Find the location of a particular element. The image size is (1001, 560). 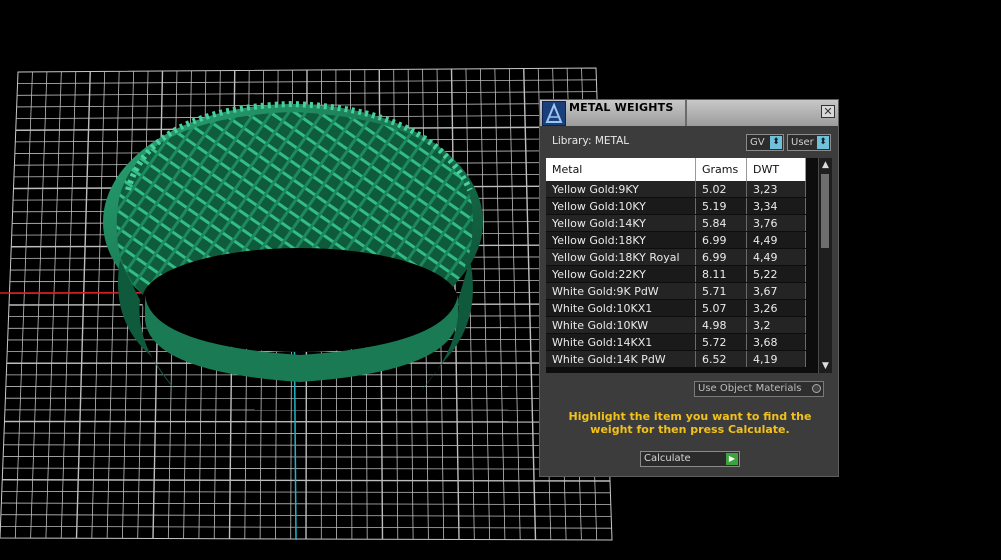

dwt-cell: 3,23 is located at coordinates (776, 189).